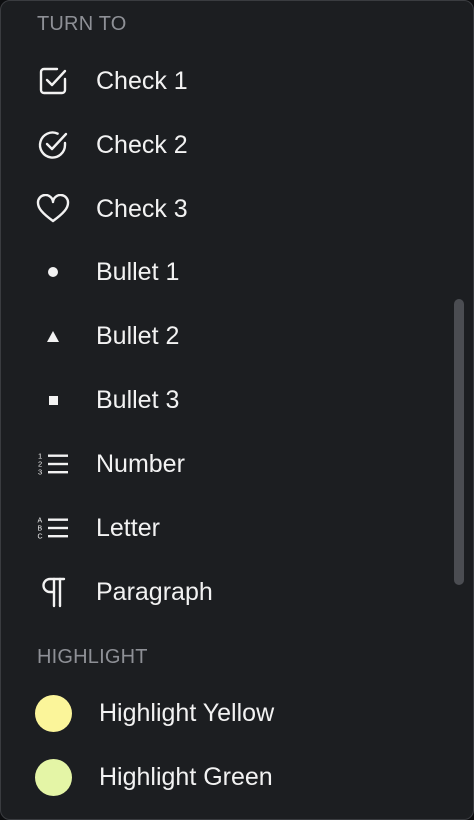  I want to click on lettered-list-glyph: C, so click(40, 537).